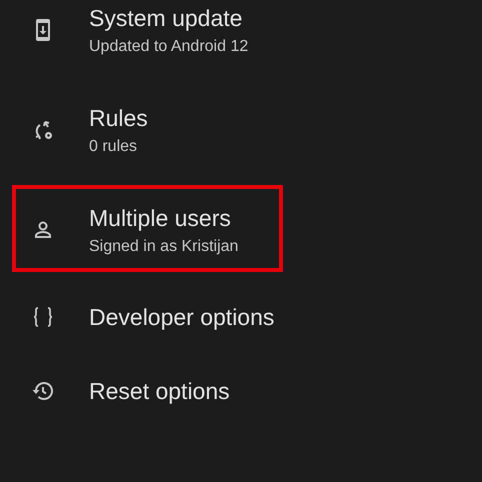 Image resolution: width=482 pixels, height=482 pixels. I want to click on history-icon, so click(43, 391).